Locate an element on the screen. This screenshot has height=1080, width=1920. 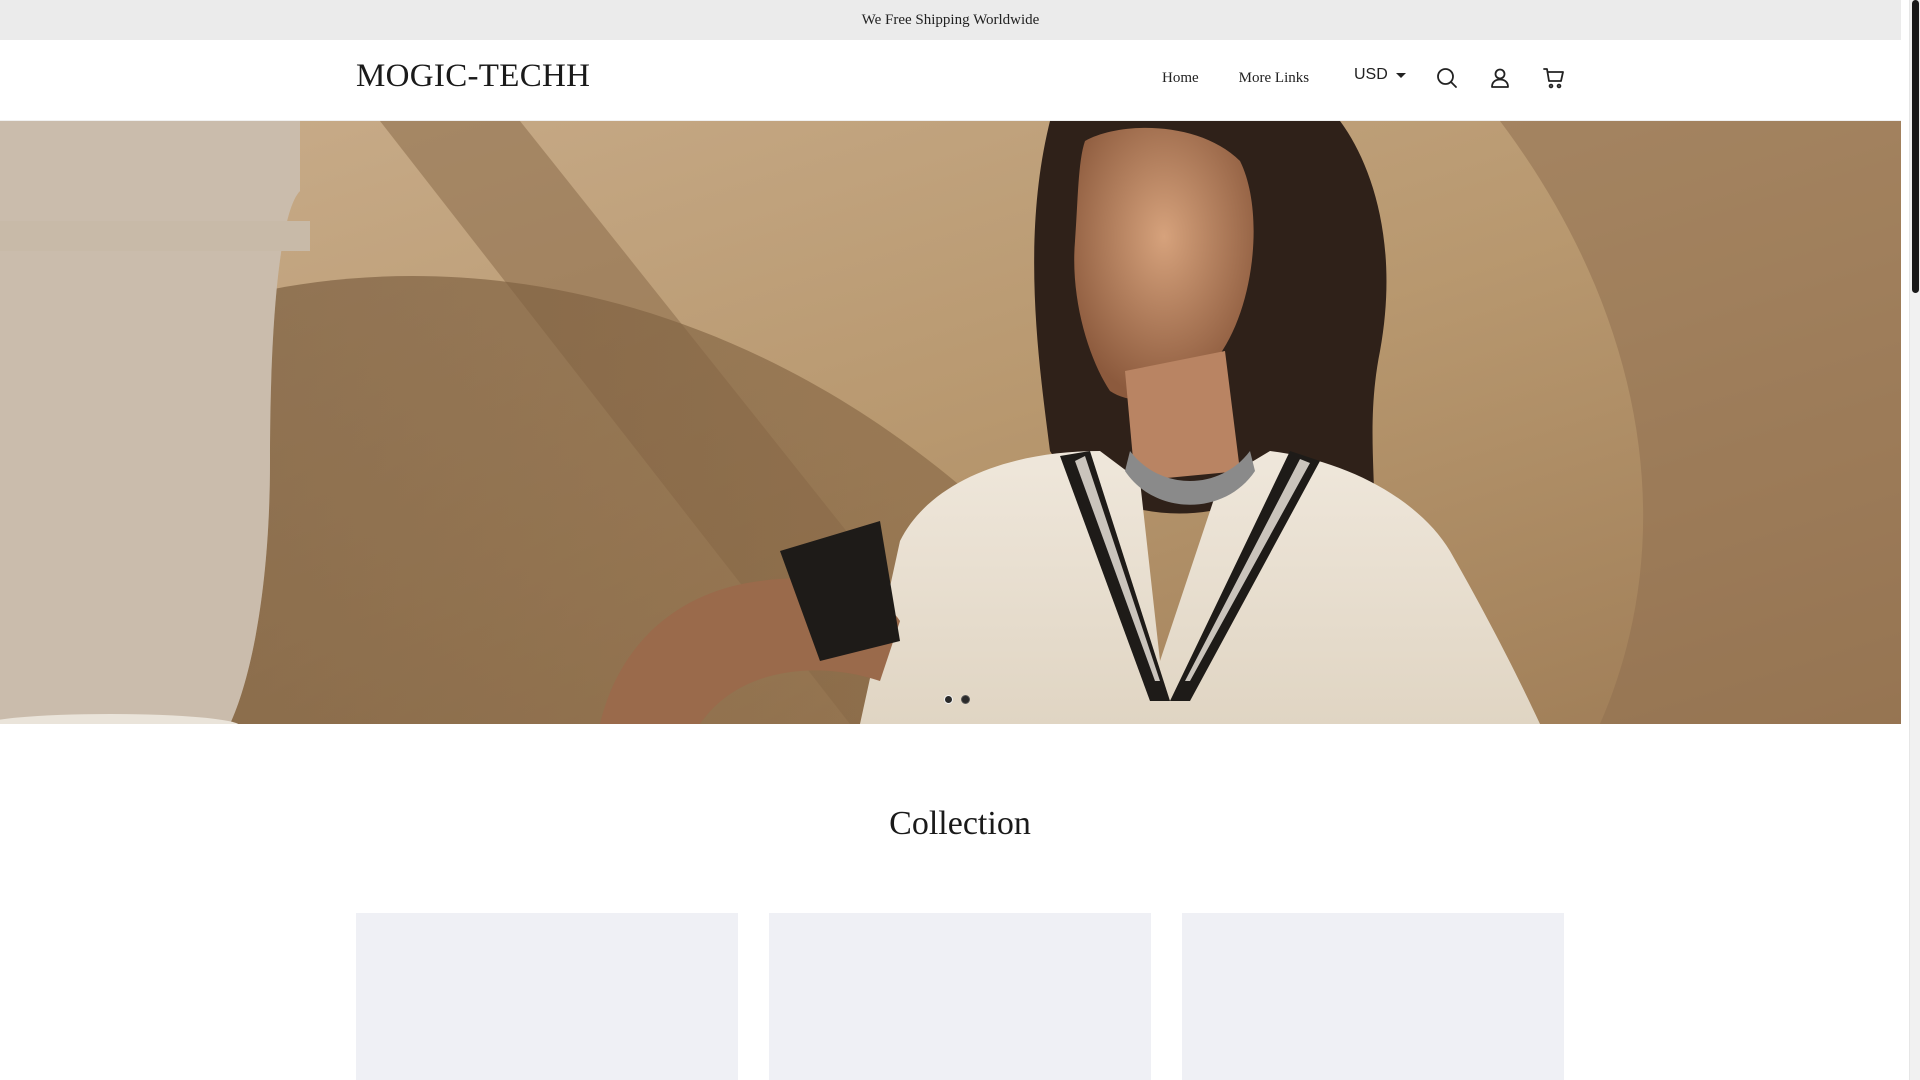
announcement-bar: We Free Shipping Worldwide is located at coordinates (950, 20).